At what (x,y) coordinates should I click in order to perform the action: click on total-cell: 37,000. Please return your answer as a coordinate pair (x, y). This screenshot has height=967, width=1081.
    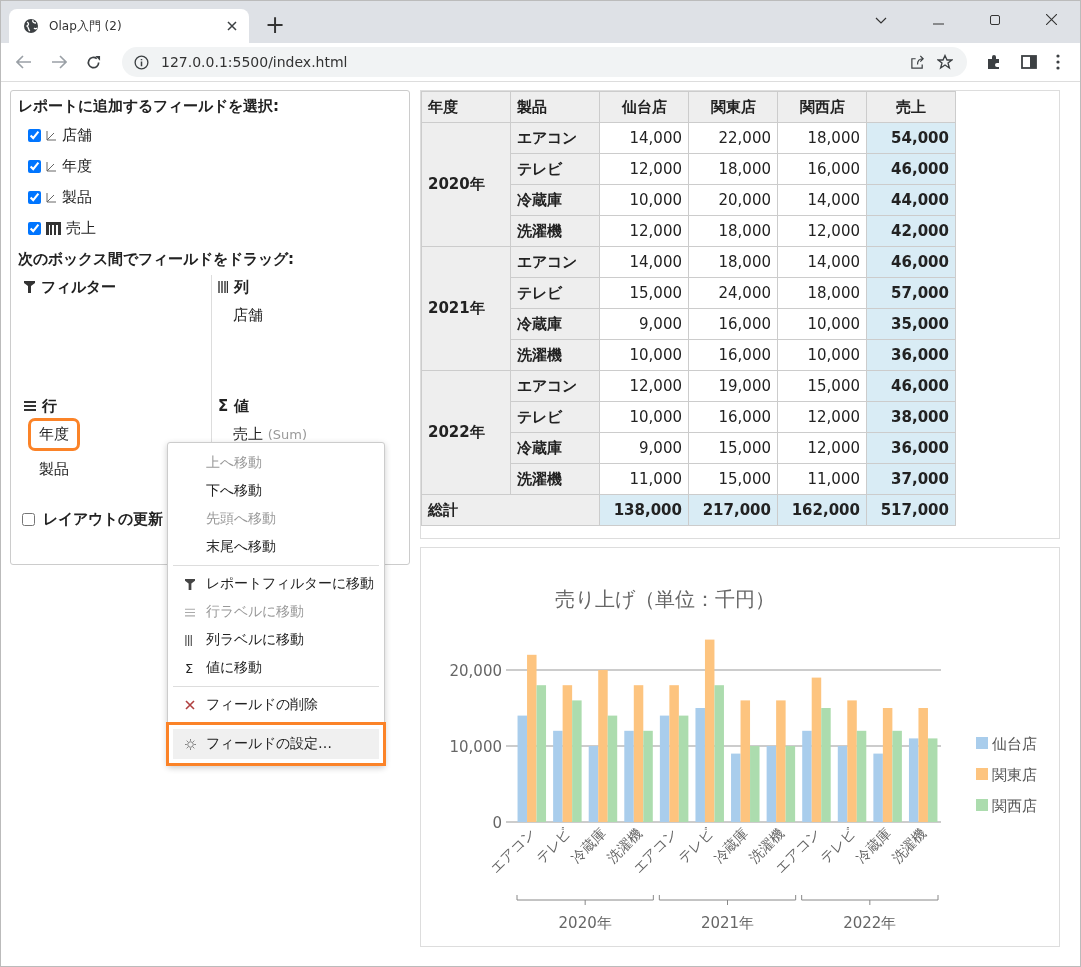
    Looking at the image, I should click on (911, 479).